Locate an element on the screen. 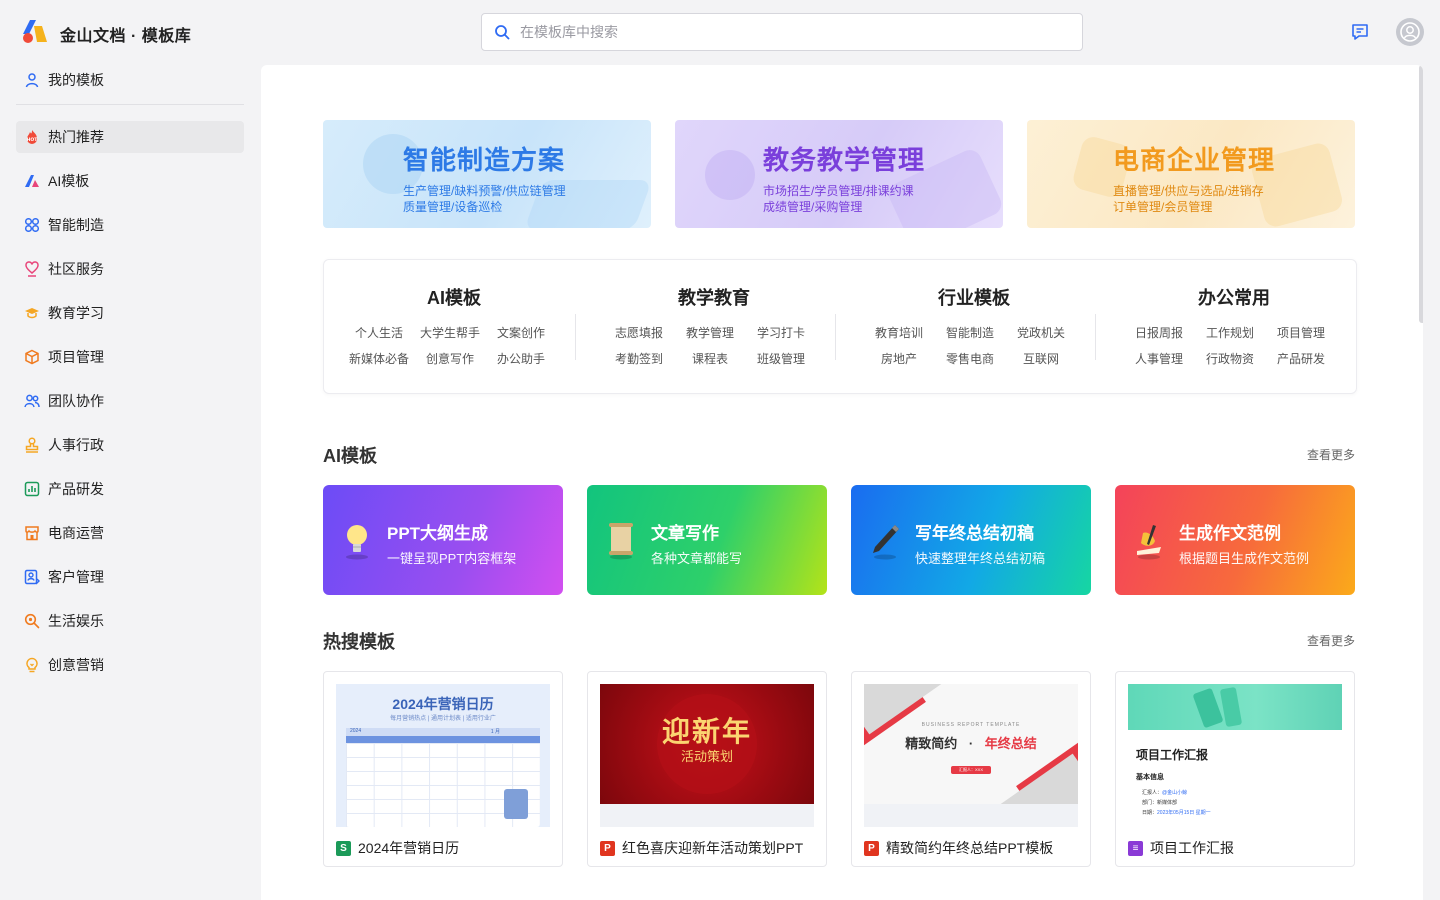 This screenshot has height=900, width=1440. view-more-hot-link: 查看更多 is located at coordinates (1331, 640).